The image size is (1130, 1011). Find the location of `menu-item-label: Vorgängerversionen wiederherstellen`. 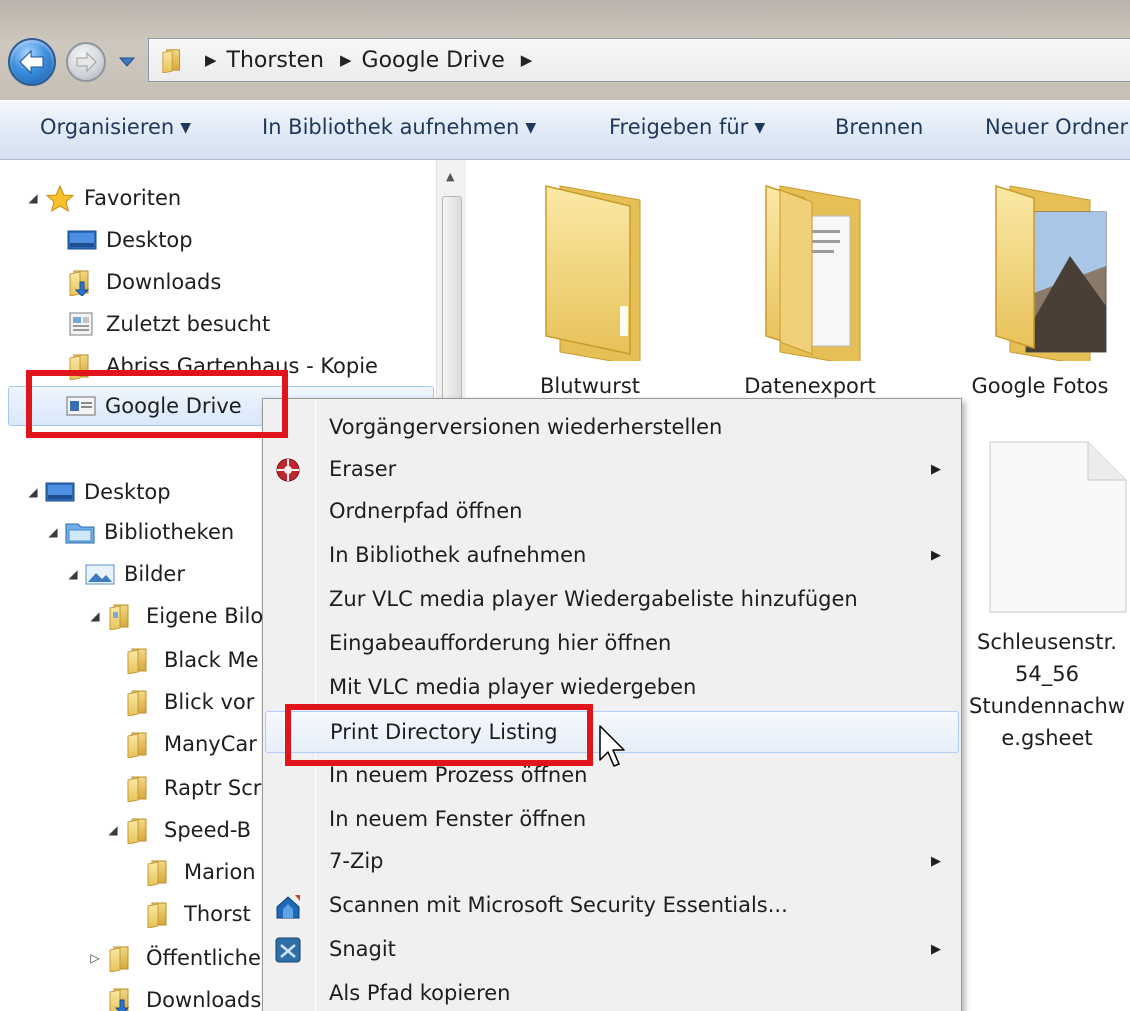

menu-item-label: Vorgängerversionen wiederherstellen is located at coordinates (526, 427).